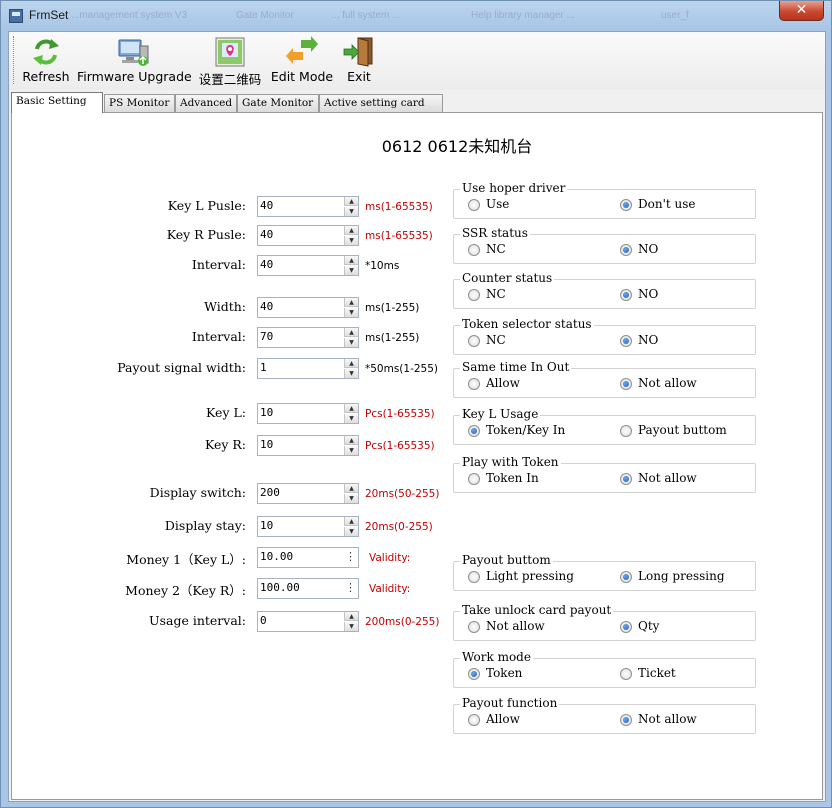  I want to click on tab-ps-monitor: PS Monitor, so click(139, 103).